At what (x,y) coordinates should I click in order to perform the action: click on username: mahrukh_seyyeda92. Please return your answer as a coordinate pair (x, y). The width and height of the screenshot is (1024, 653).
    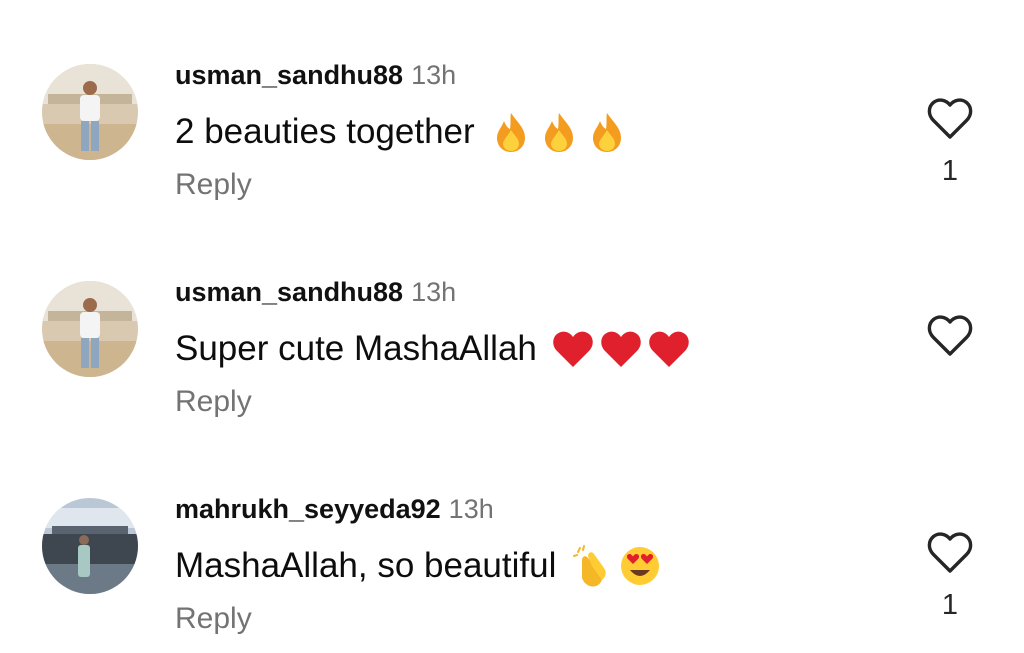
    Looking at the image, I should click on (308, 509).